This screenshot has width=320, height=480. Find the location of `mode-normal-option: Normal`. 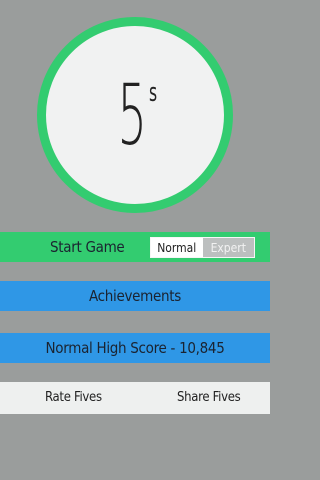

mode-normal-option: Normal is located at coordinates (177, 247).